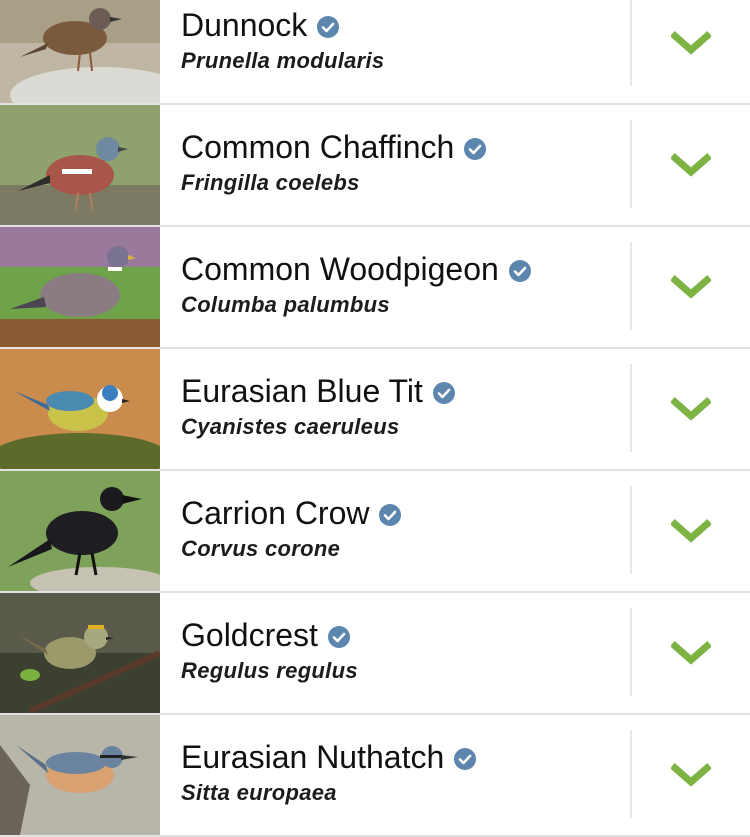  I want to click on bird-photo-goldcrest, so click(80, 653).